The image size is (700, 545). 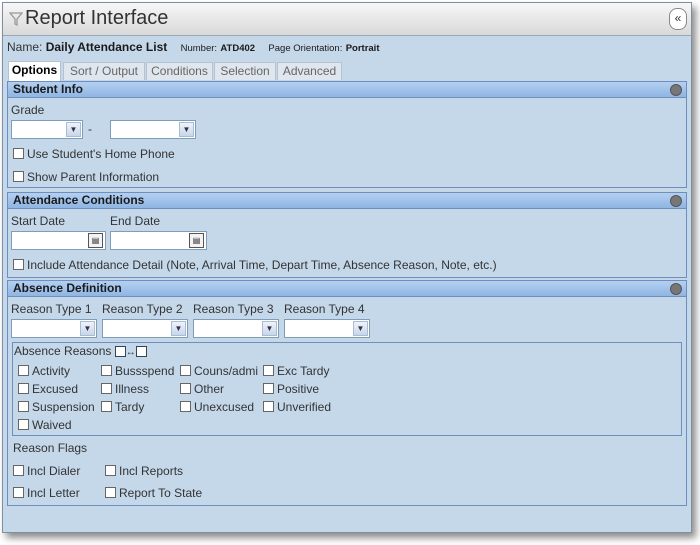 What do you see at coordinates (106, 47) in the screenshot?
I see `report-name: Daily Attendance List` at bounding box center [106, 47].